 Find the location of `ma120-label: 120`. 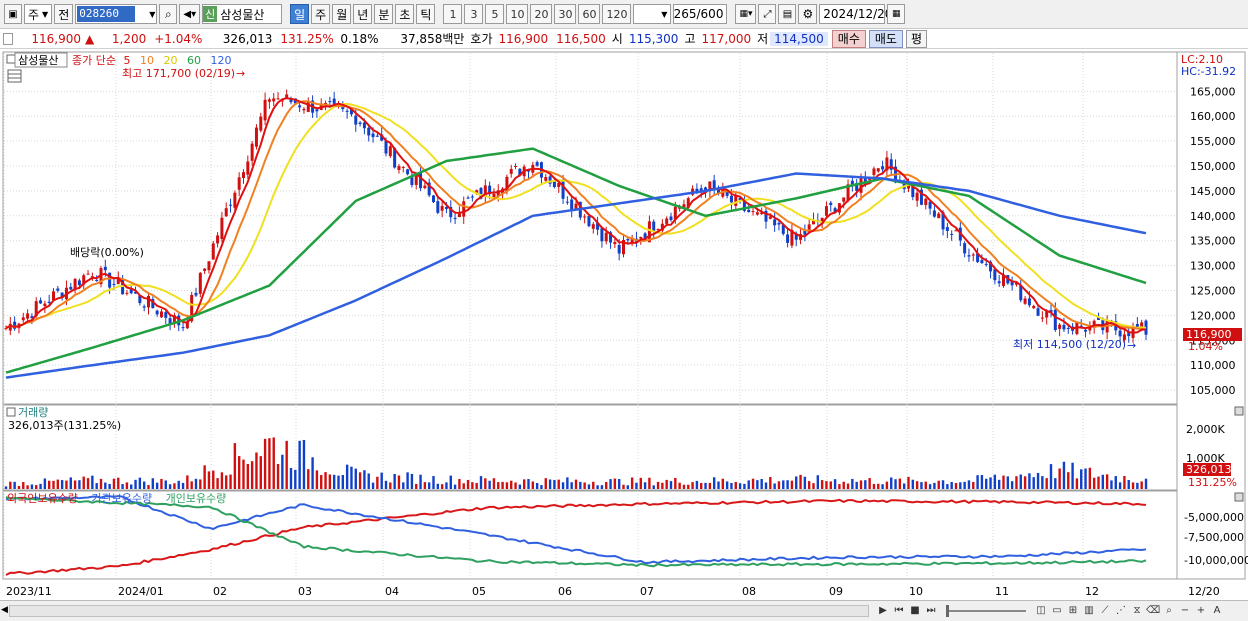

ma120-label: 120 is located at coordinates (220, 60).